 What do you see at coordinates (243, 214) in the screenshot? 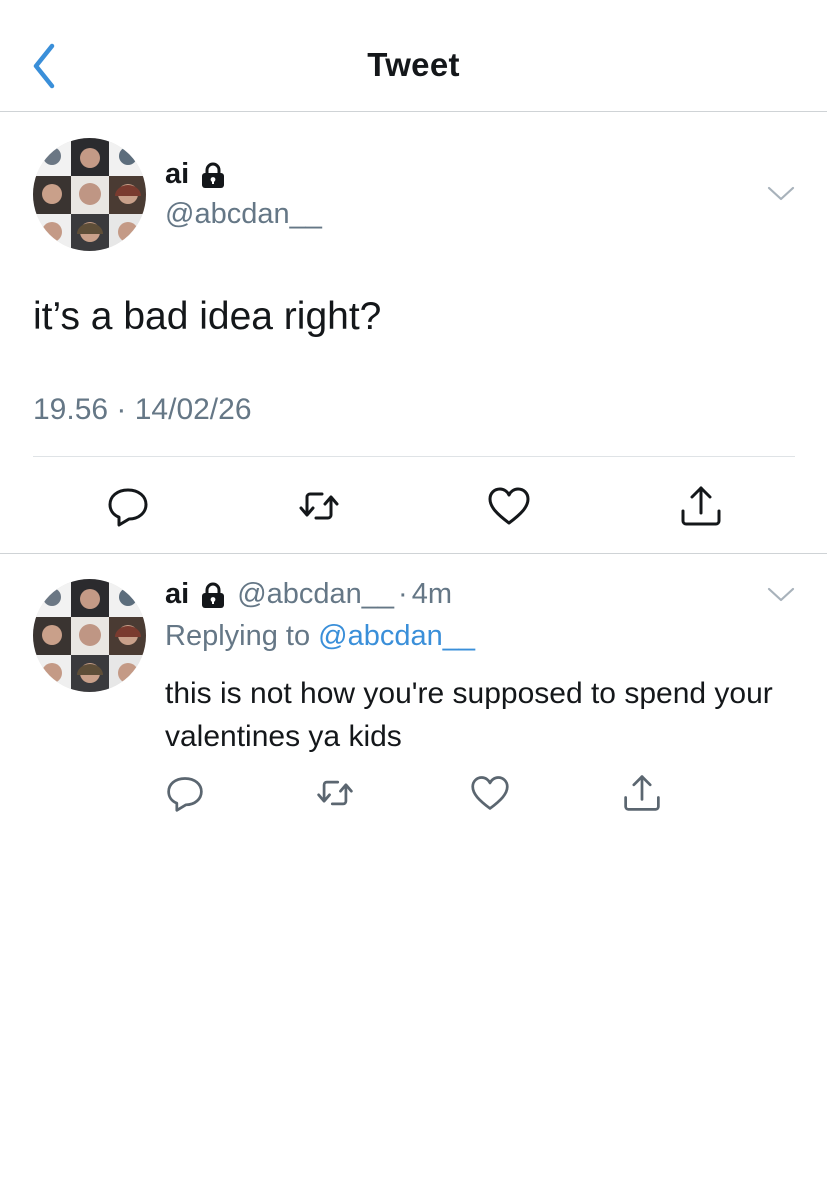
I see `author-handle: @abcdan__` at bounding box center [243, 214].